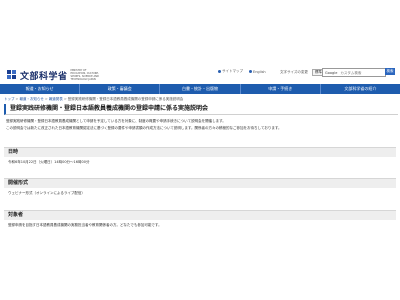  Describe the element at coordinates (281, 89) in the screenshot. I see `nav-item-applications: 申請・手続き` at that location.